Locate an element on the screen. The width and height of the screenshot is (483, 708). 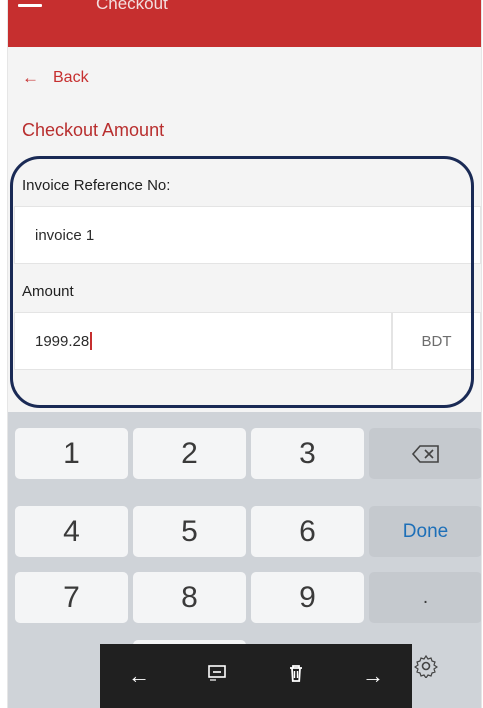
done-key: Done is located at coordinates (425, 531).